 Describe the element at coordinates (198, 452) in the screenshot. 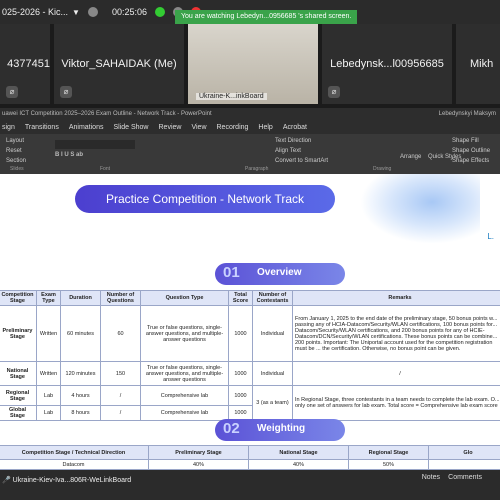

I see `col-header: Preliminary Stage` at that location.